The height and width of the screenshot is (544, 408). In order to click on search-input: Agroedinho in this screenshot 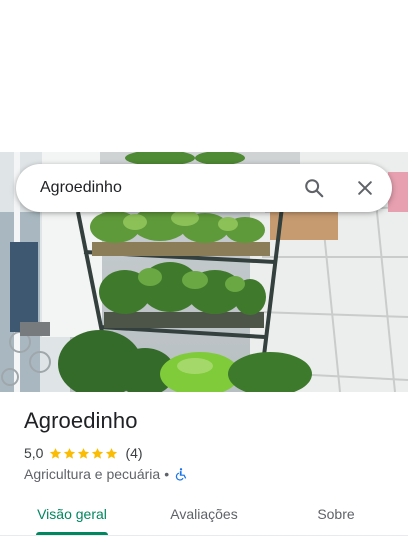, I will do `click(81, 188)`.